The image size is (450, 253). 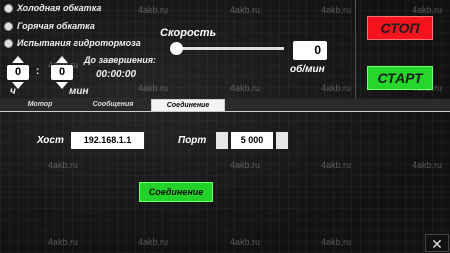 What do you see at coordinates (188, 105) in the screenshot?
I see `tab-connection: Соединение` at bounding box center [188, 105].